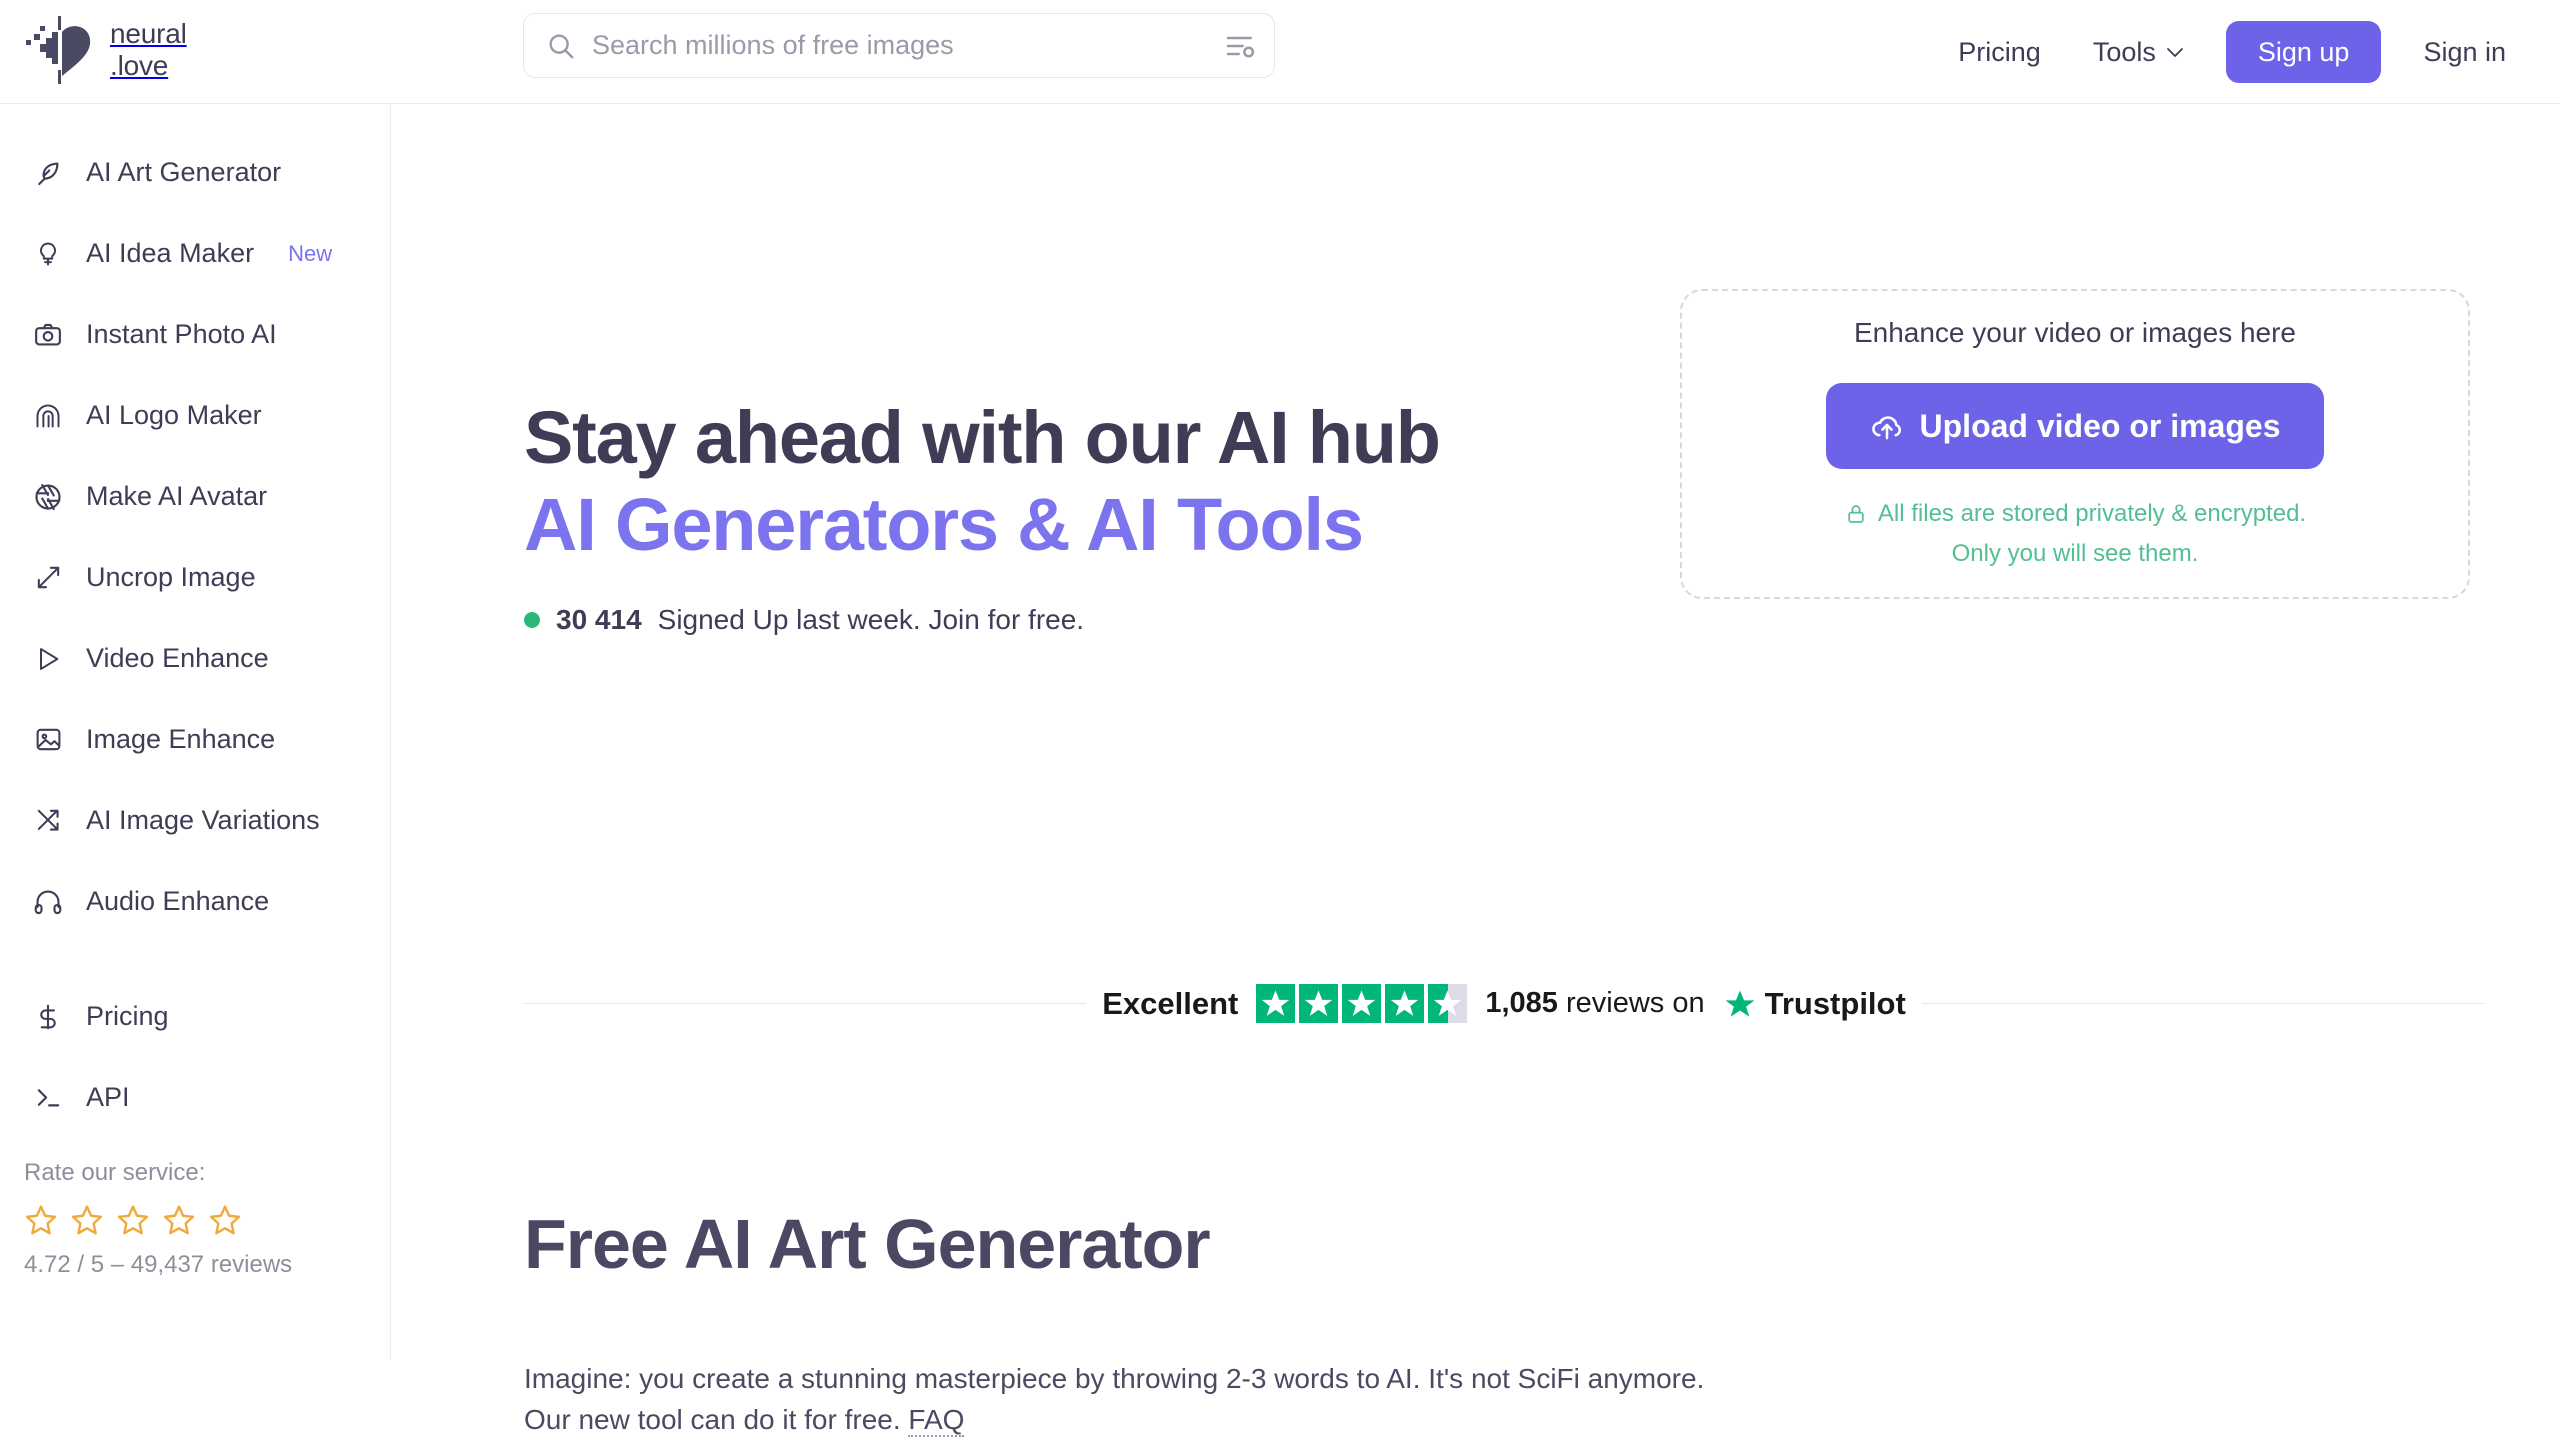 The width and height of the screenshot is (2560, 1441). What do you see at coordinates (2124, 51) in the screenshot?
I see `nav-tools-label: Tools` at bounding box center [2124, 51].